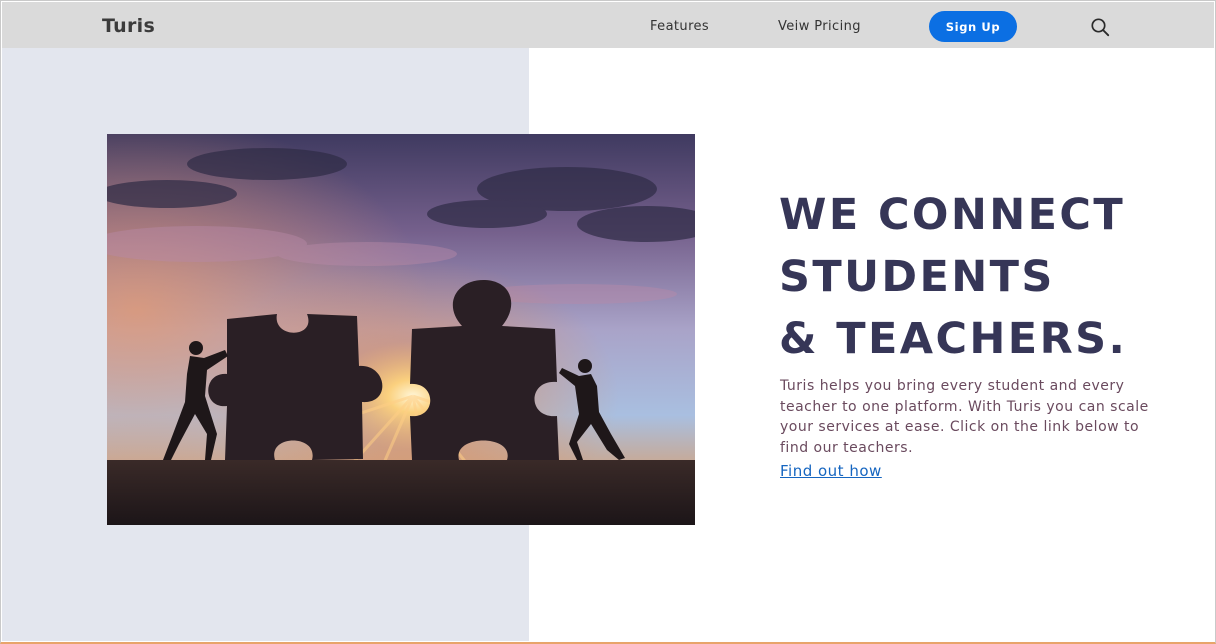  Describe the element at coordinates (831, 471) in the screenshot. I see `find-out-how-link: Find out how` at that location.